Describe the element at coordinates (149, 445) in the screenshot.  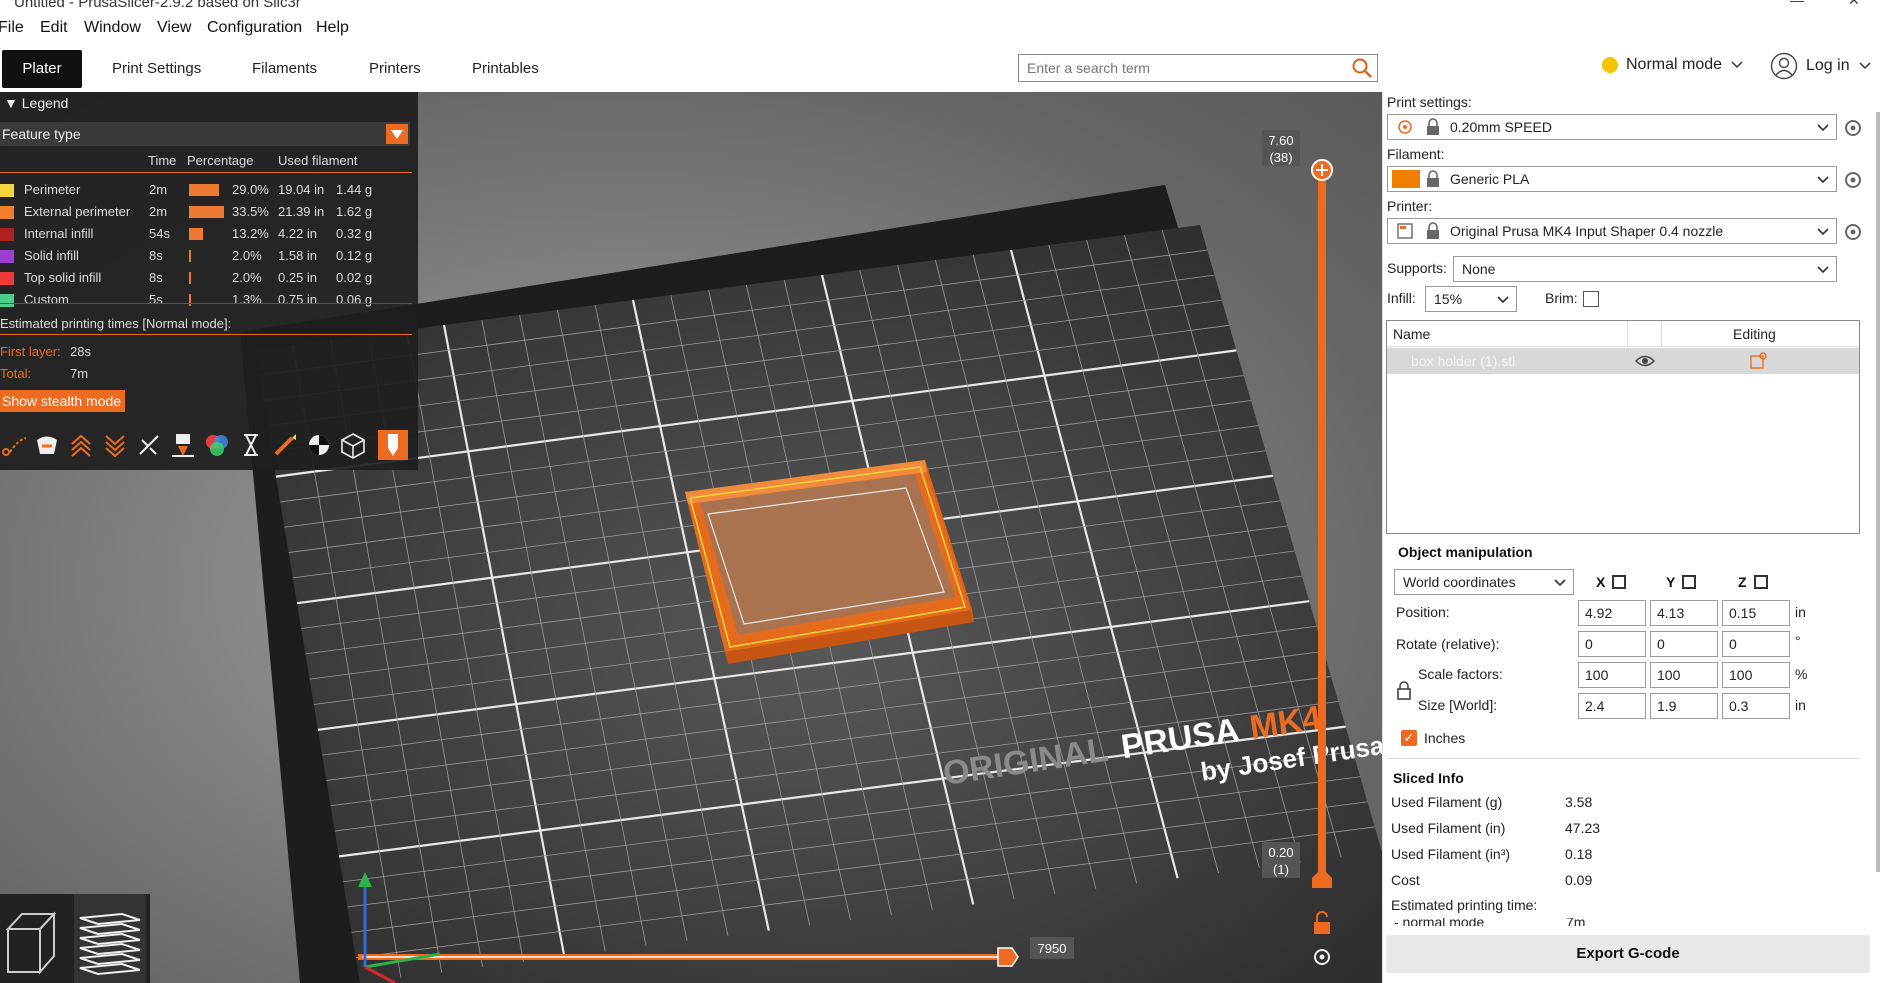
I see `seams-icon` at that location.